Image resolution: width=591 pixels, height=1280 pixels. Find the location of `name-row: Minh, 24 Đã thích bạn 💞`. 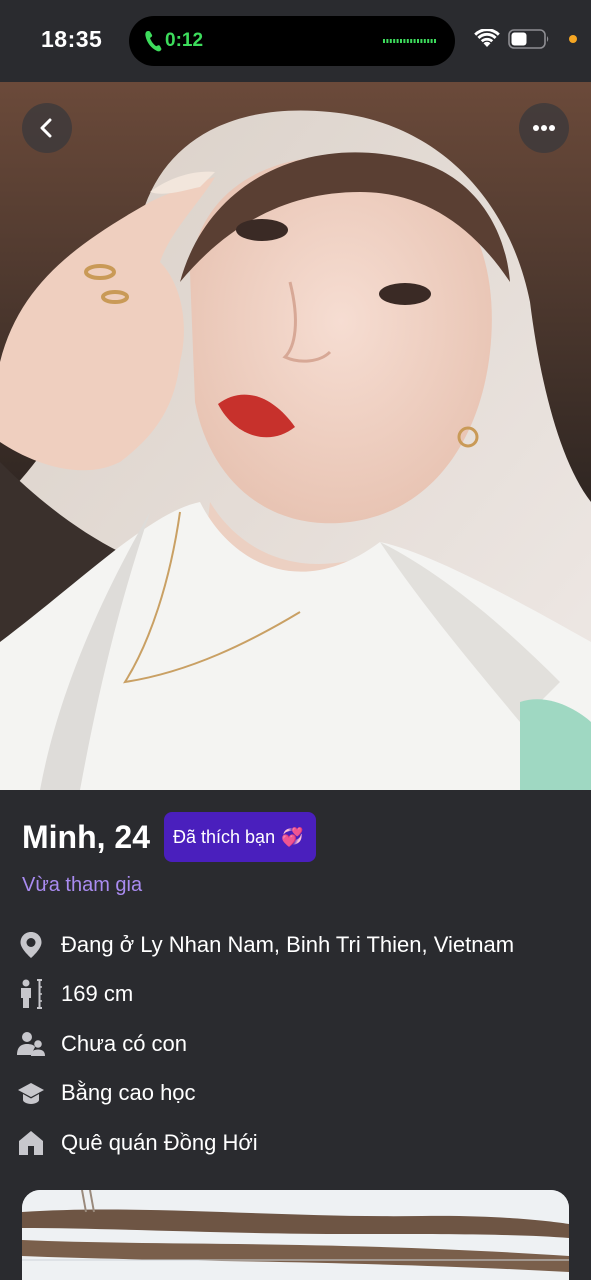

name-row: Minh, 24 Đã thích bạn 💞 is located at coordinates (169, 837).